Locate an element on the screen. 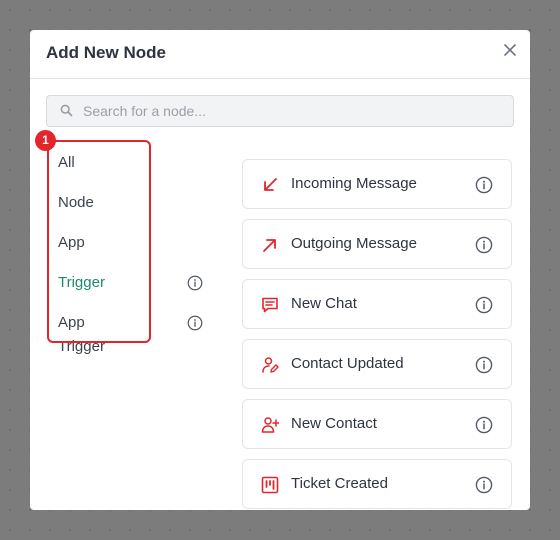  arrow-up-right-icon is located at coordinates (269, 245).